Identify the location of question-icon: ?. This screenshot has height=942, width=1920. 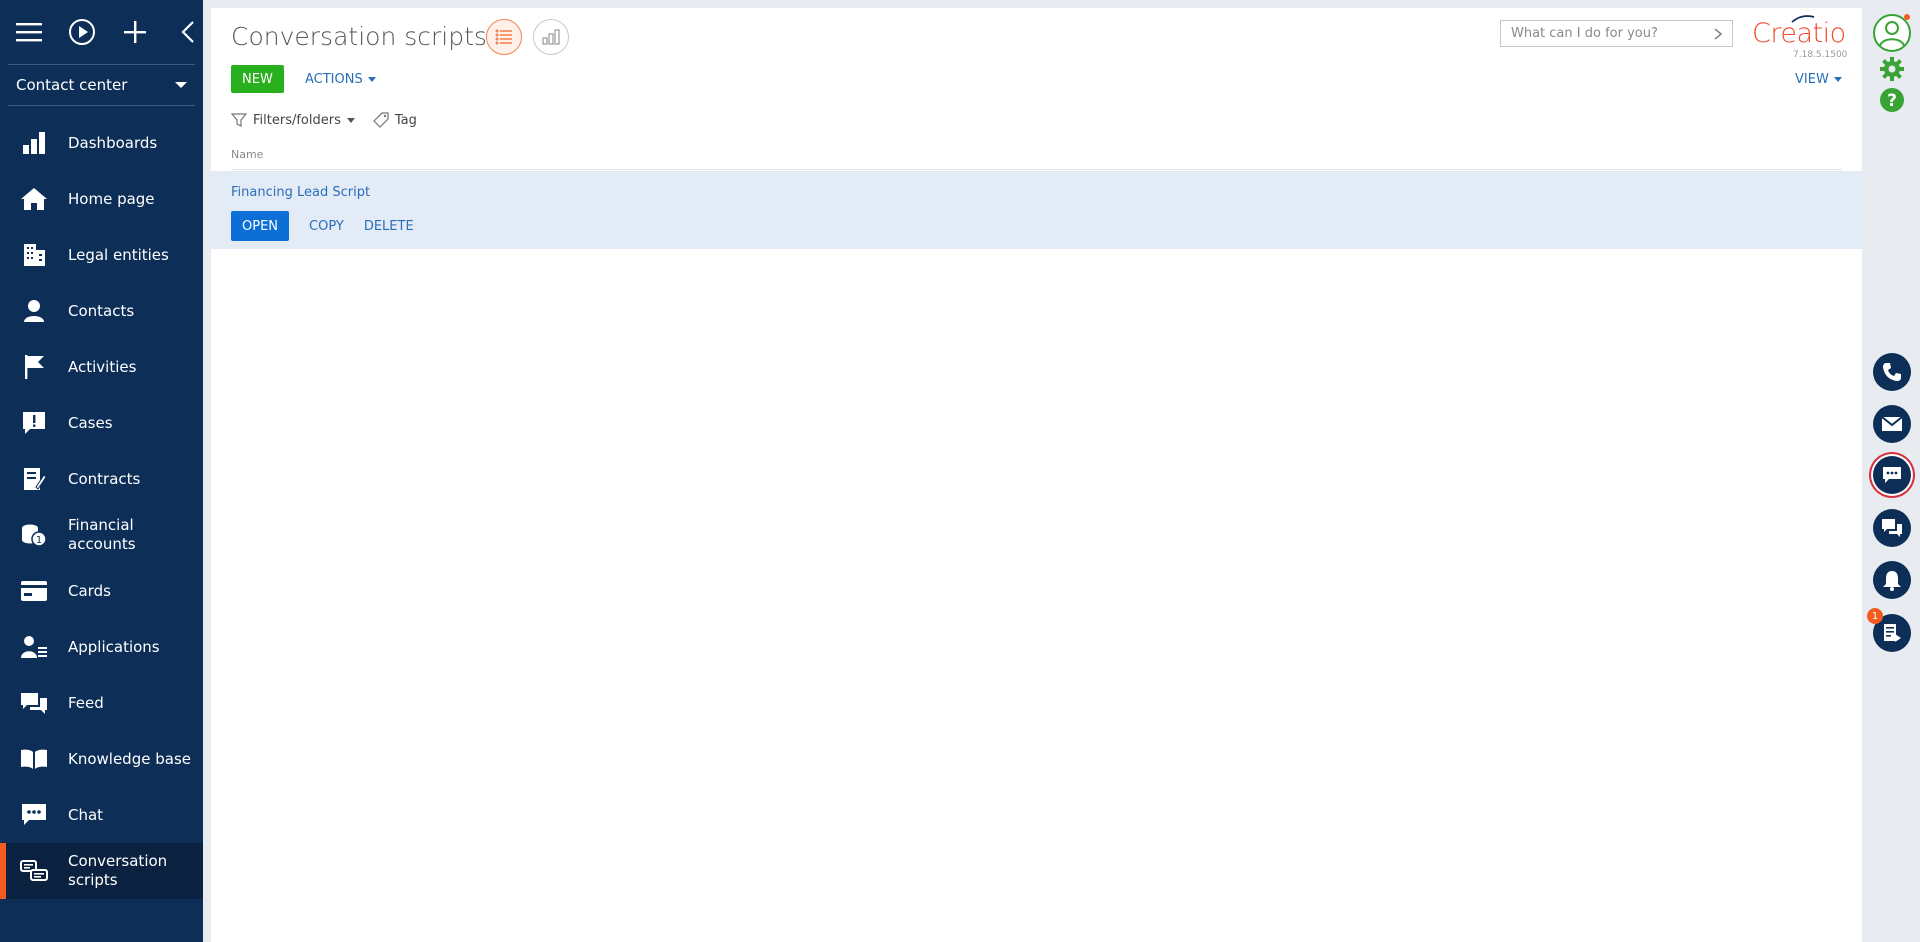
(1892, 100).